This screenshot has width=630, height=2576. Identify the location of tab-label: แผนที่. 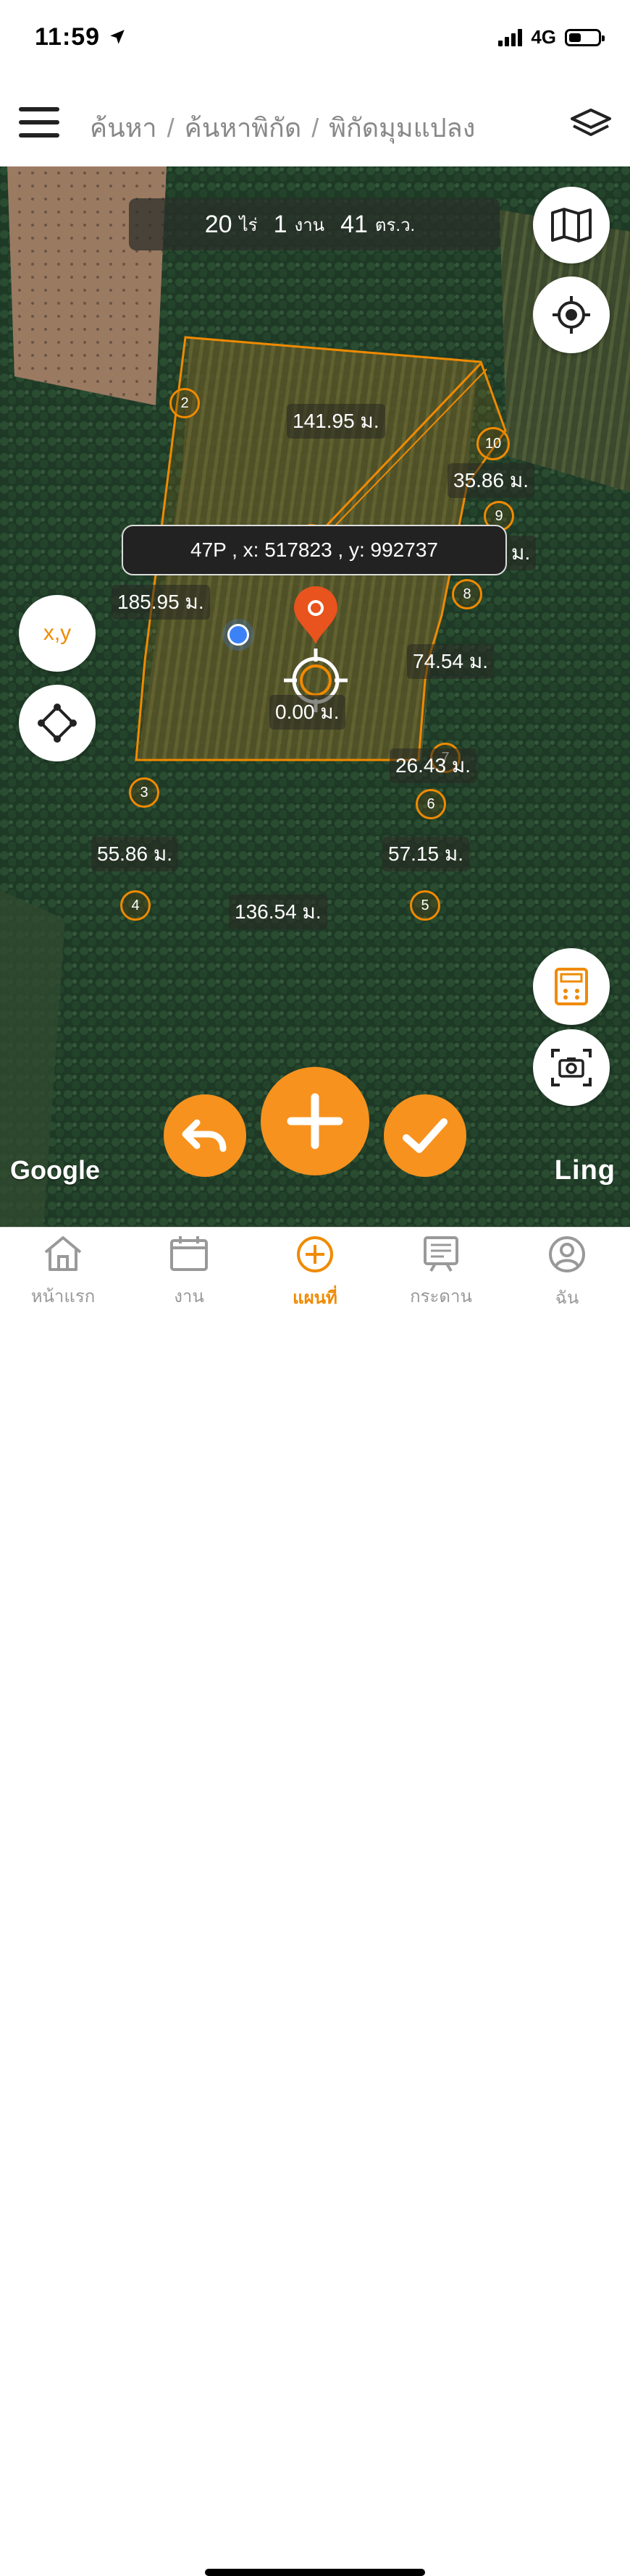
(315, 1298).